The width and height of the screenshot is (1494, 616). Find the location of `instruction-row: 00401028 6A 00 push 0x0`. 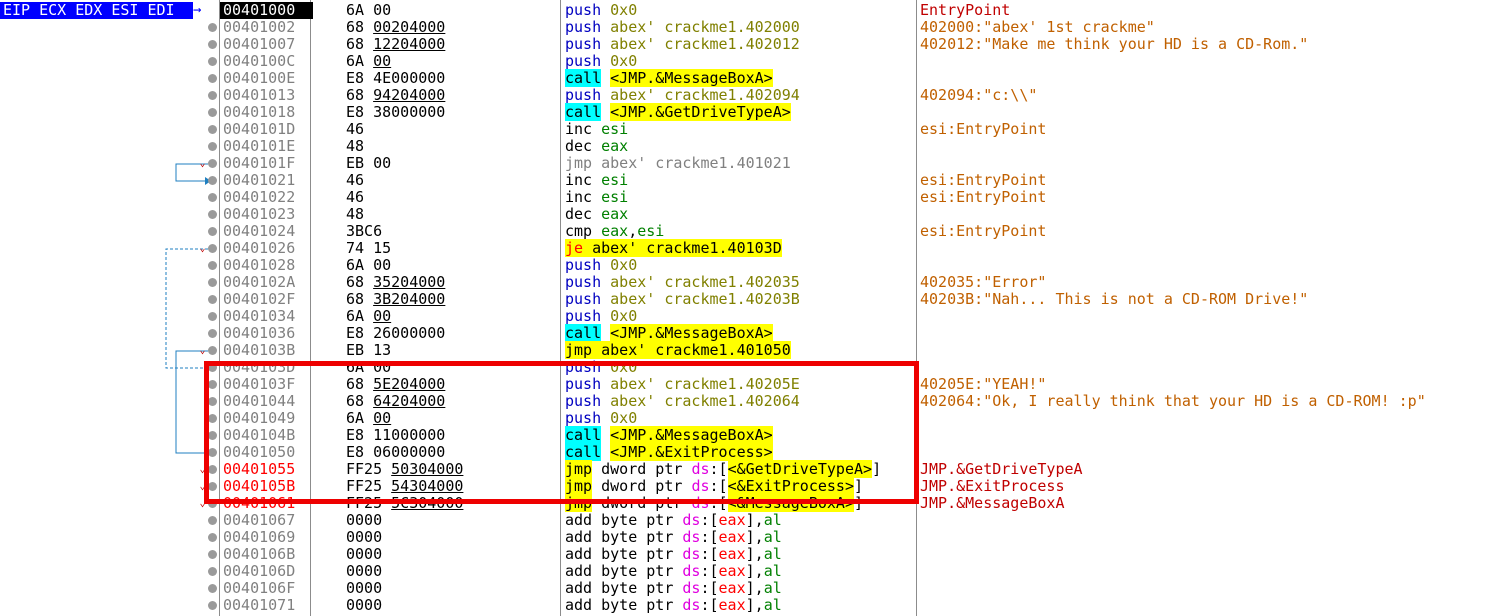

instruction-row: 00401028 6A 00 push 0x0 is located at coordinates (747, 265).